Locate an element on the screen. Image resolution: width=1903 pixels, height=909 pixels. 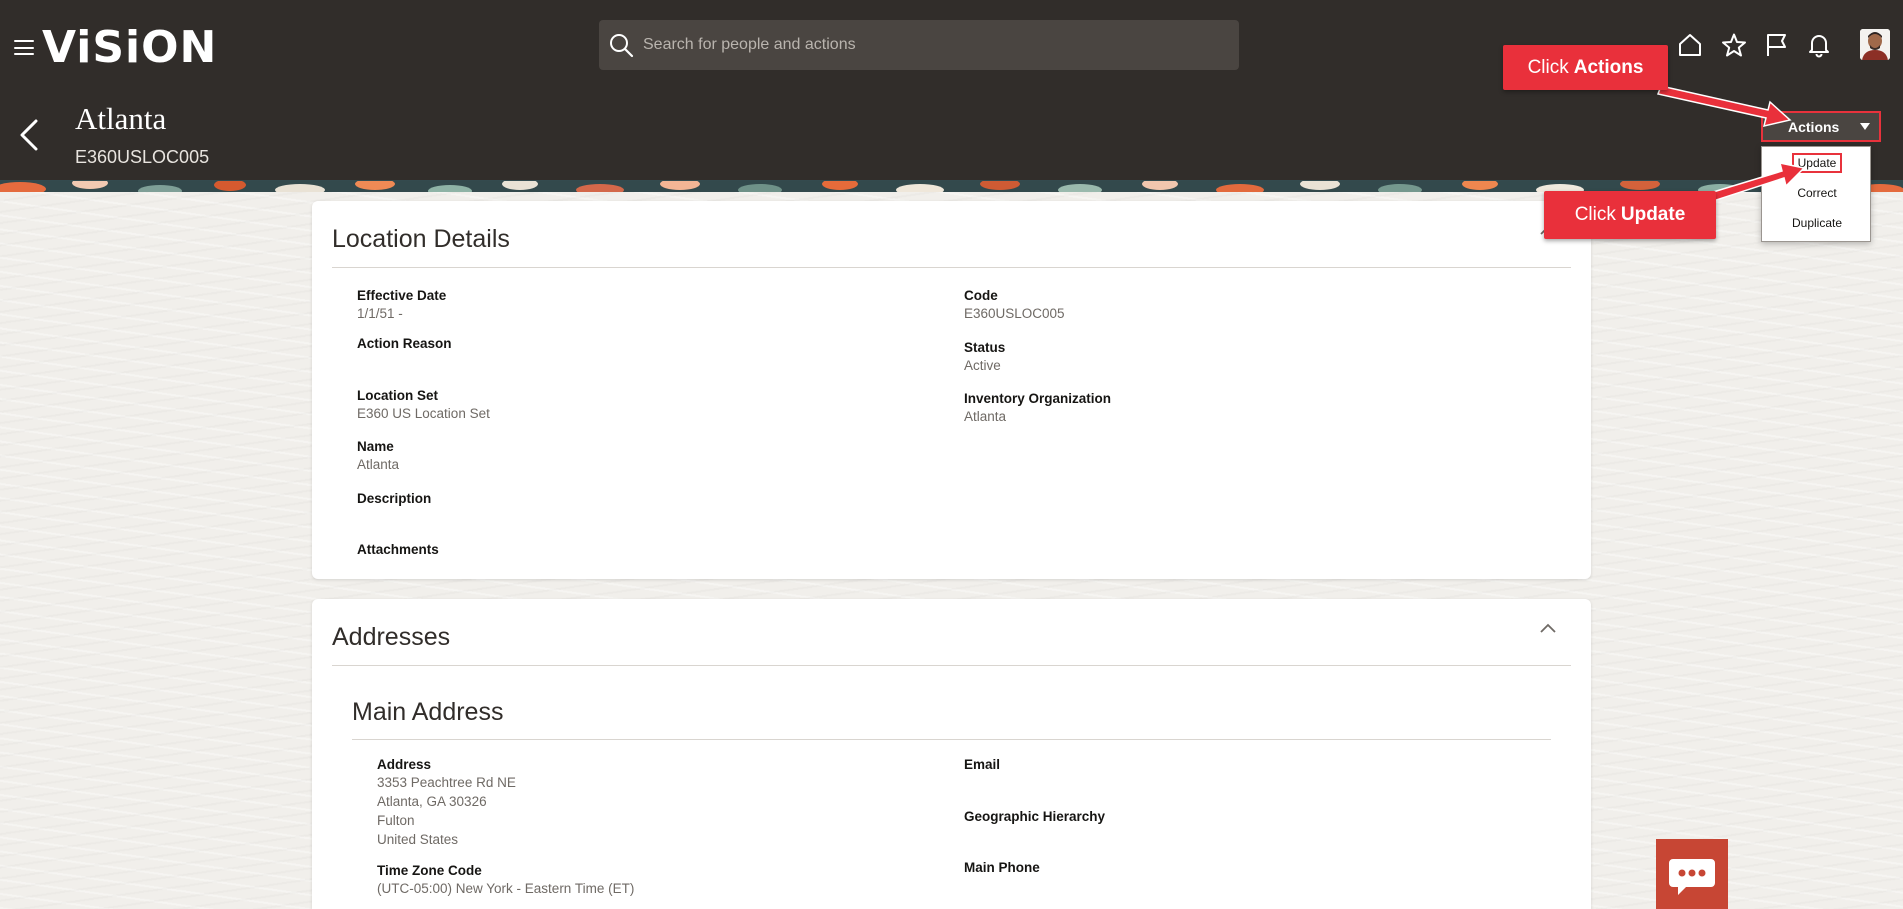
menu-item-label: Duplicate is located at coordinates (1817, 223).